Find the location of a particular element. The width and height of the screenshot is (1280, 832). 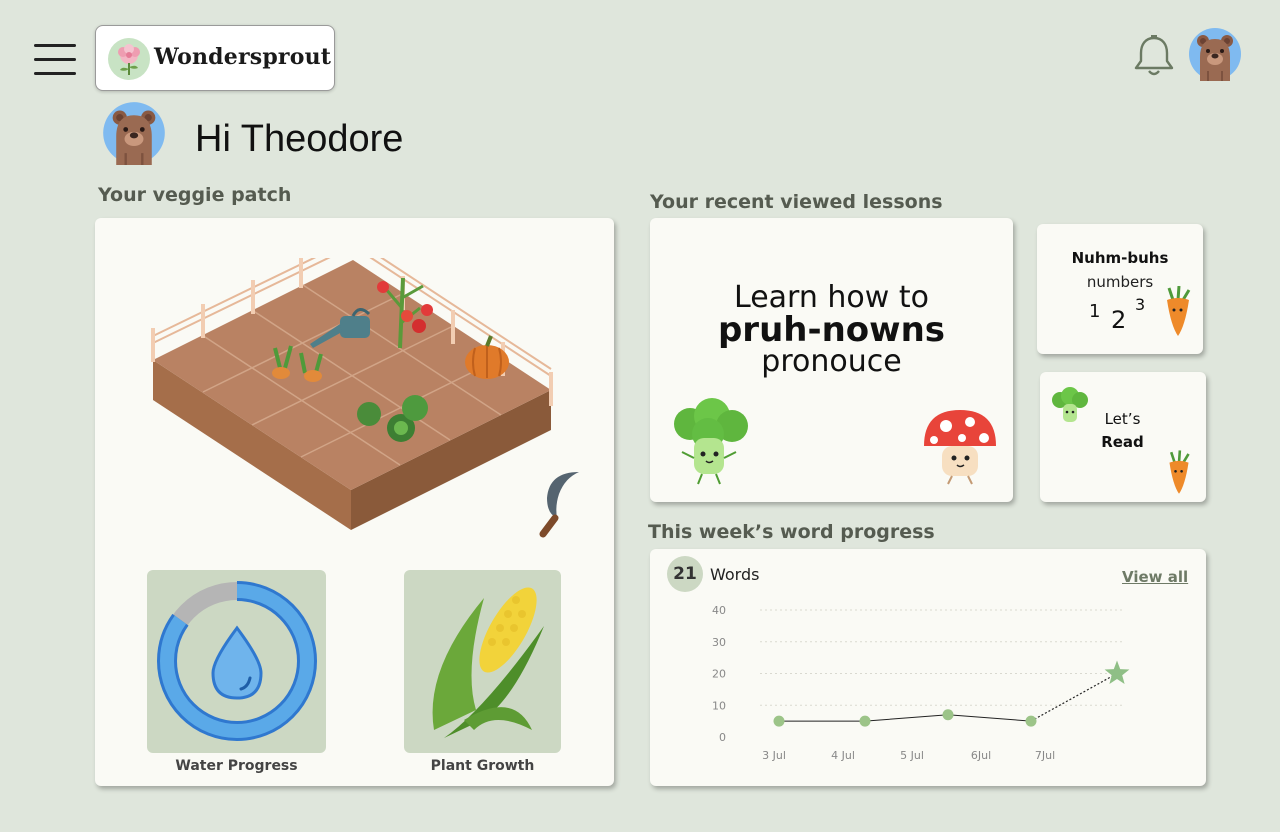

word-progress-title: This week’s word progress is located at coordinates (791, 532).